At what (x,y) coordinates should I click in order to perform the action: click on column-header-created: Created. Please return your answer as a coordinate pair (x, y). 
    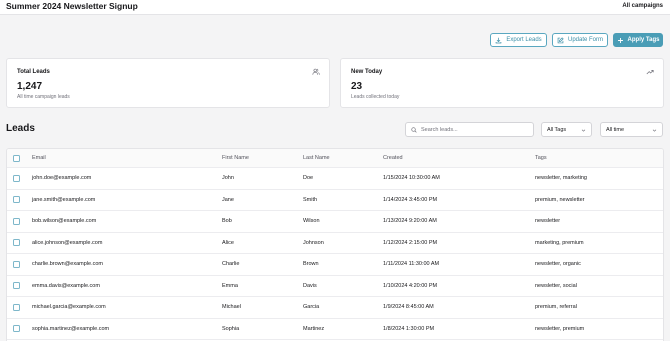
    Looking at the image, I should click on (393, 158).